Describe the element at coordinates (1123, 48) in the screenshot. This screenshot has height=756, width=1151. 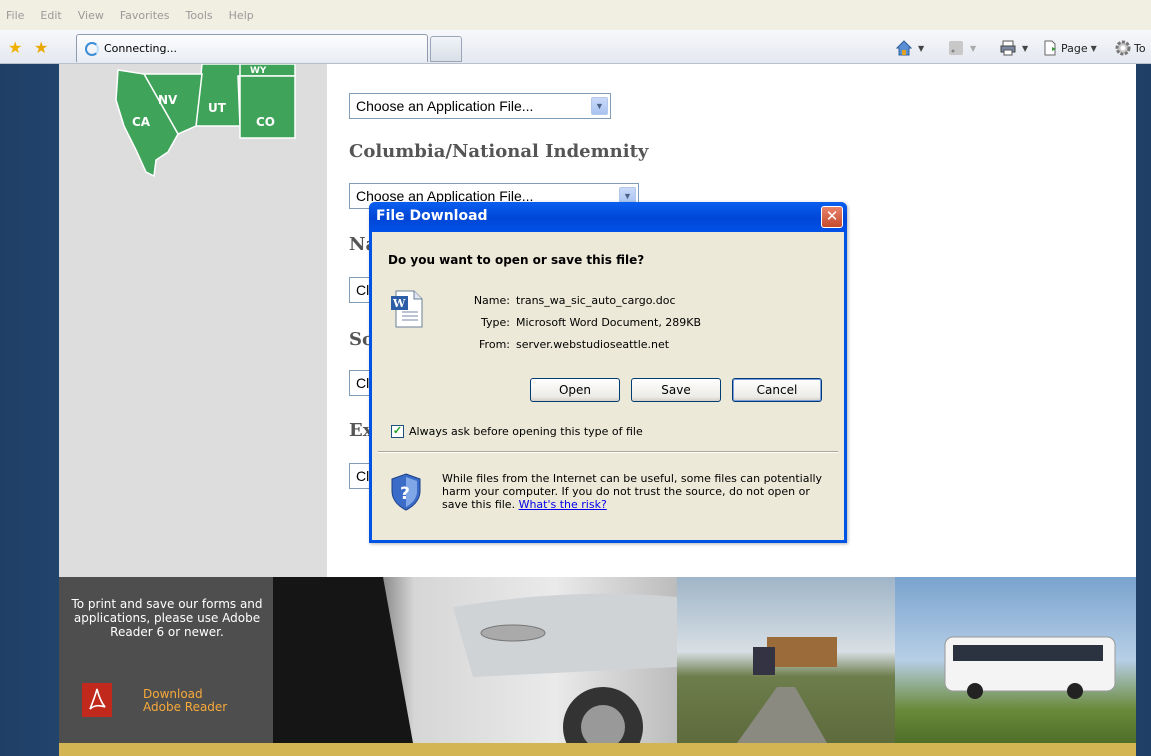
I see `gear-icon` at that location.